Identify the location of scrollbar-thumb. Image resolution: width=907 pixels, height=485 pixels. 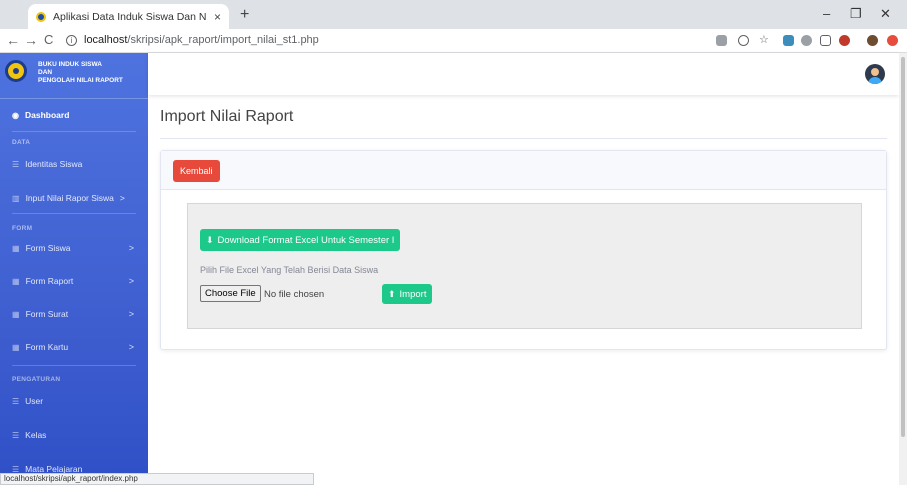
(903, 247).